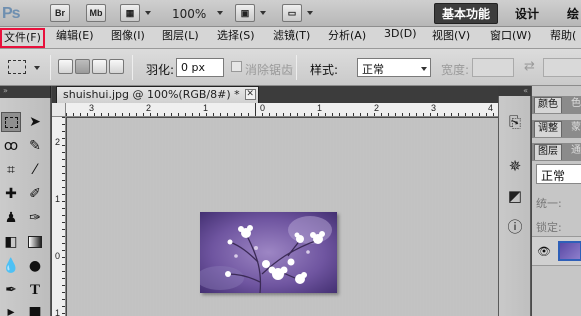  Describe the element at coordinates (556, 251) in the screenshot. I see `layer-row: 👁` at that location.